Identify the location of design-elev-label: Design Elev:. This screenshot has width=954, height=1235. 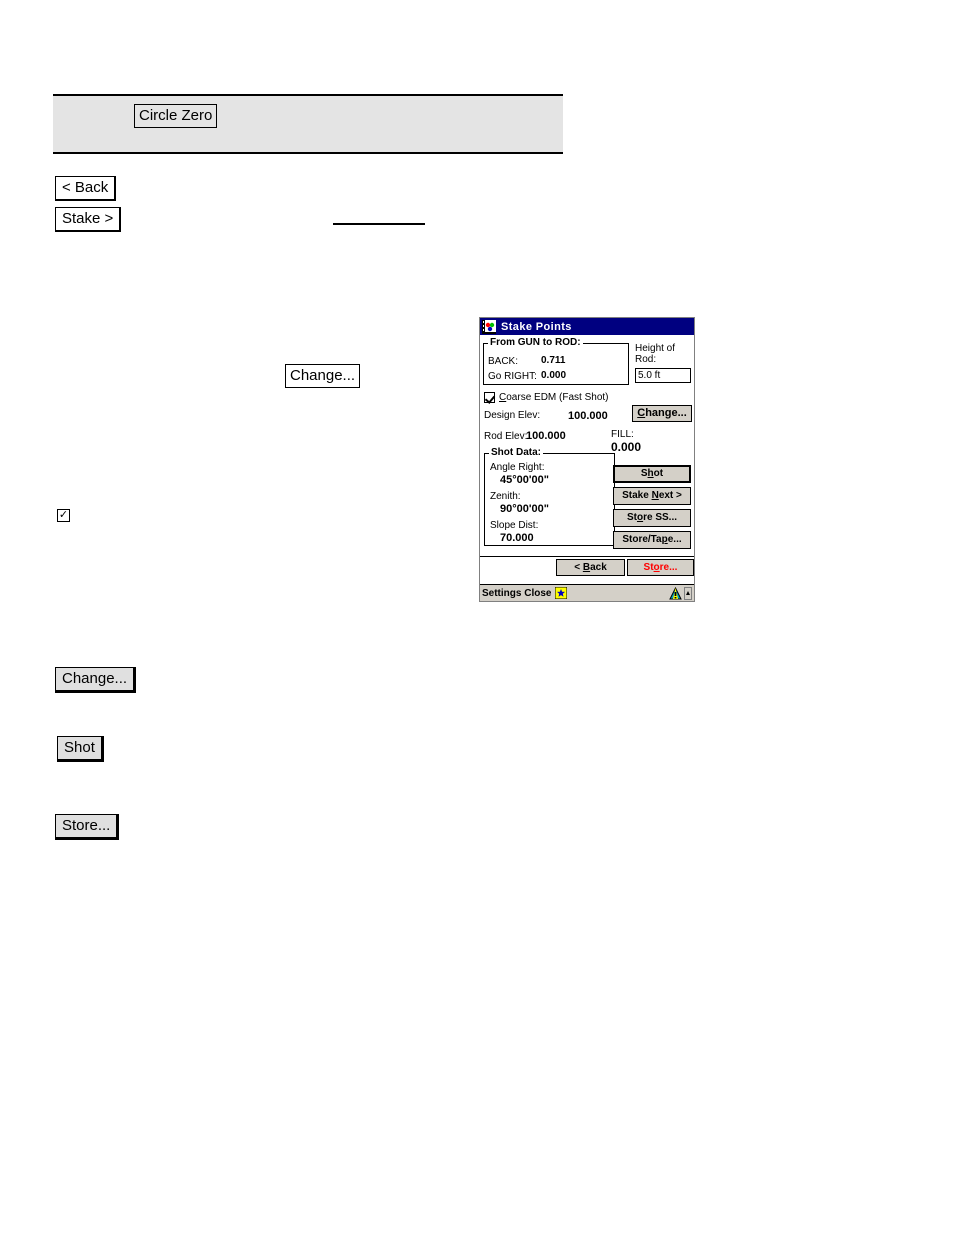
(512, 415).